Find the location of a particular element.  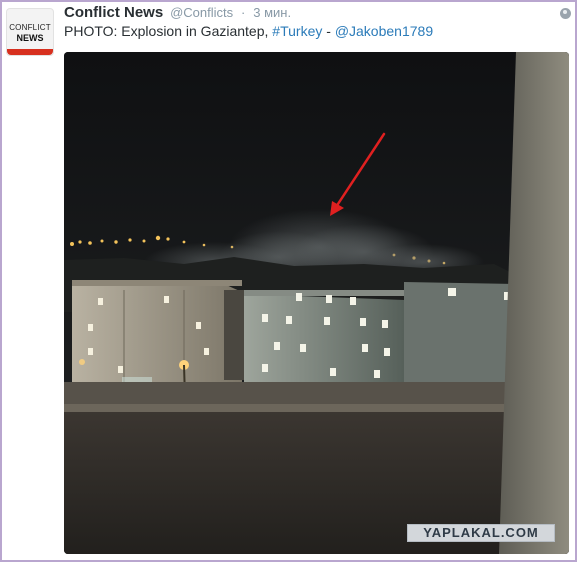

author-handle: @Conflicts is located at coordinates (201, 12).